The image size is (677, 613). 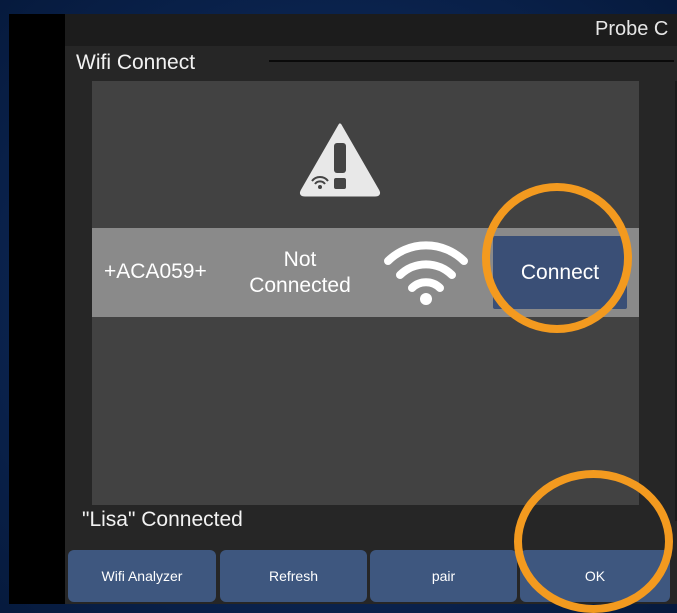 What do you see at coordinates (595, 576) in the screenshot?
I see `ok-button: OK` at bounding box center [595, 576].